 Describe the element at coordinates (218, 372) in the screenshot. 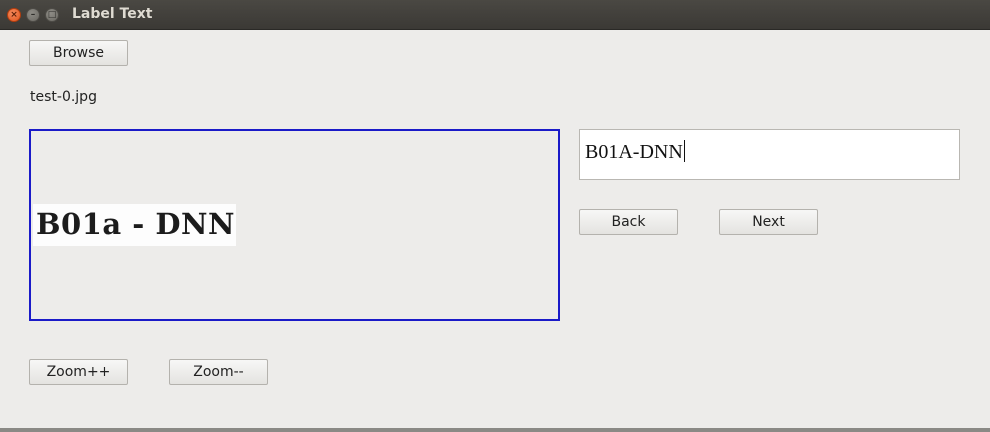

I see `zoom-out-button: Zoom--` at that location.